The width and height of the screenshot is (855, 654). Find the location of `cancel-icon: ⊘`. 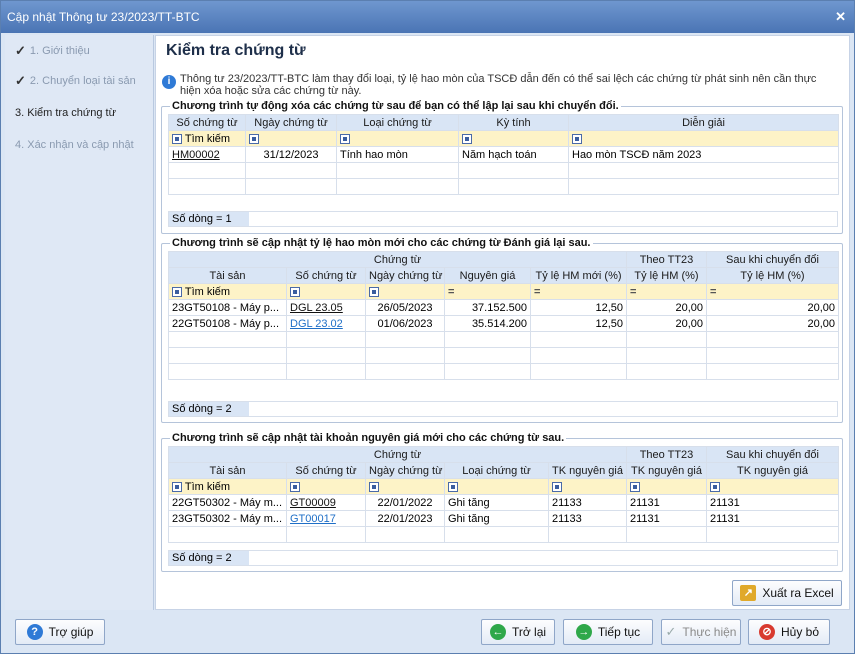

cancel-icon: ⊘ is located at coordinates (766, 632).